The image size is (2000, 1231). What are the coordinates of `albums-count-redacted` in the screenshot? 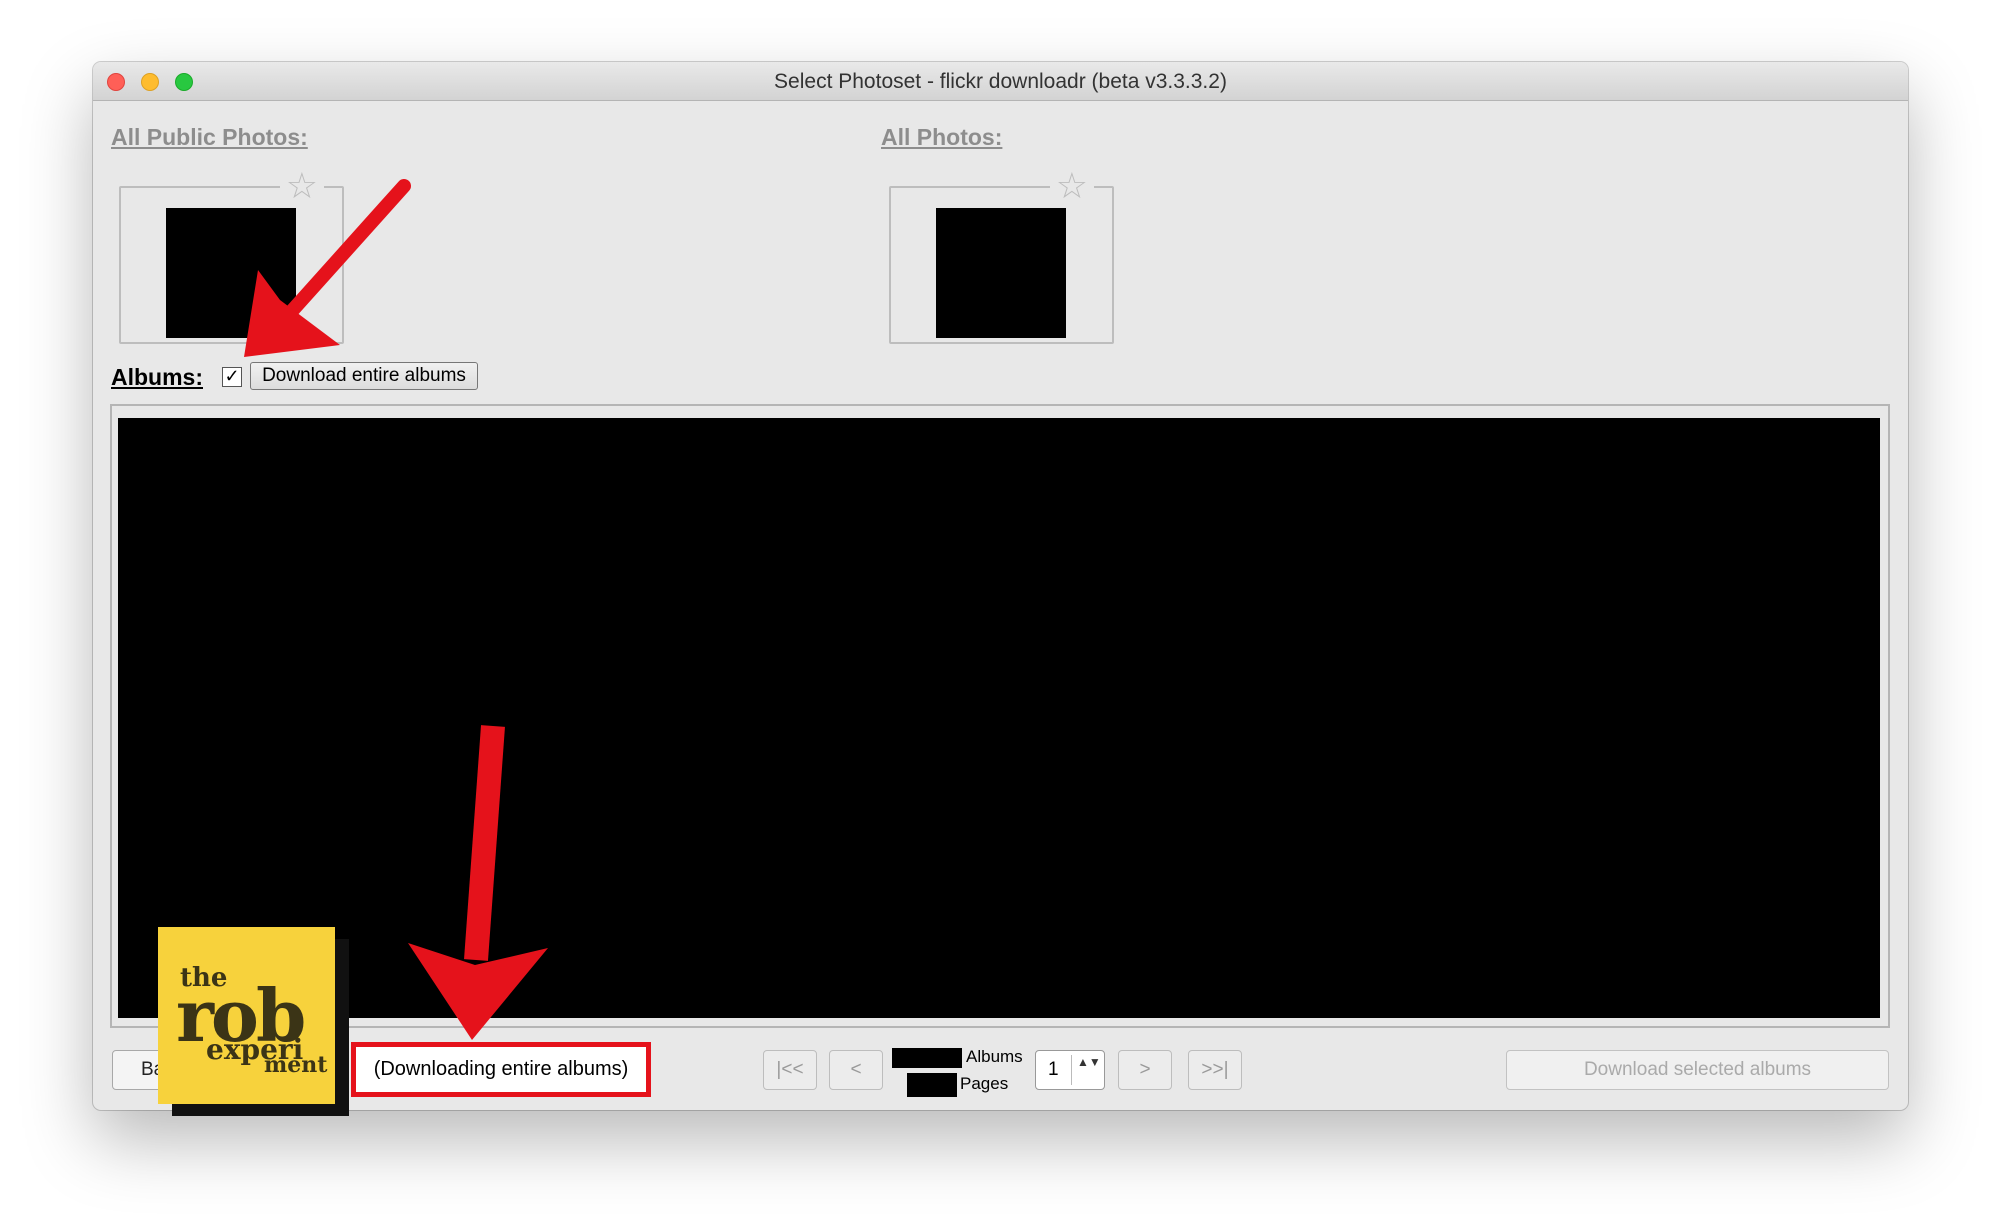 It's located at (927, 1058).